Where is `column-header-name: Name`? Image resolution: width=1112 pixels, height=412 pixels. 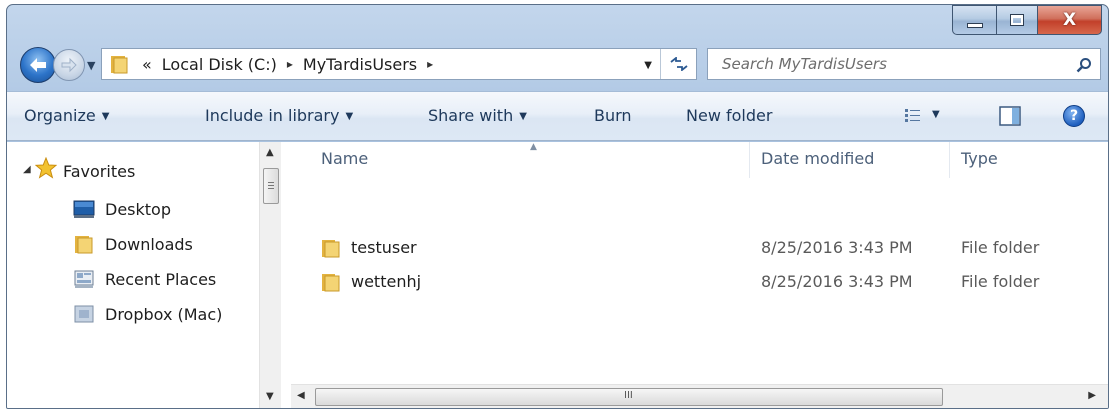 column-header-name: Name is located at coordinates (344, 160).